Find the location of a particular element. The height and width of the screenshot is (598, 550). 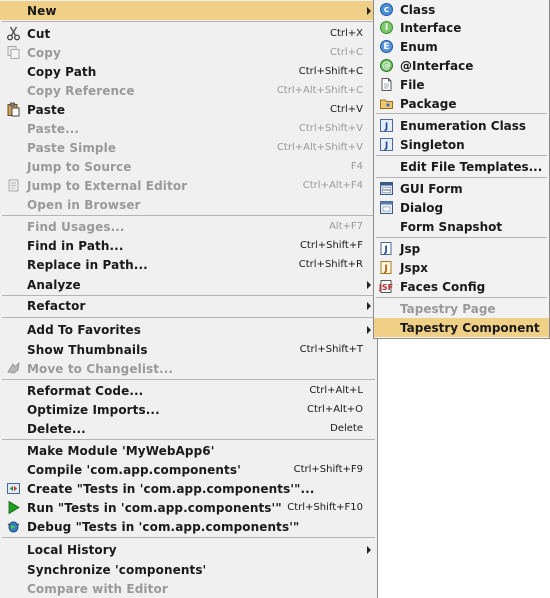

menu-item-show-thumbnails: Show Thumbnails Ctrl+Shift+T is located at coordinates (188, 349).